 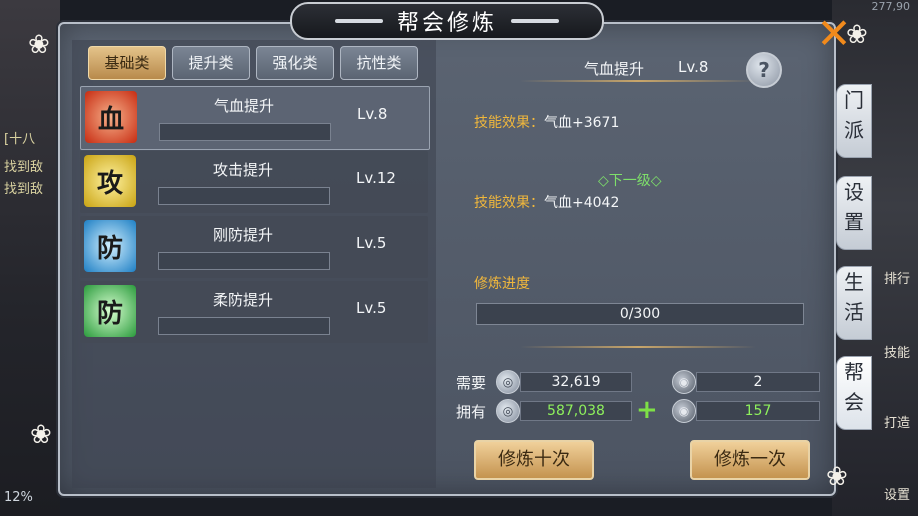 What do you see at coordinates (750, 460) in the screenshot?
I see `train-one-button: 修炼一次` at bounding box center [750, 460].